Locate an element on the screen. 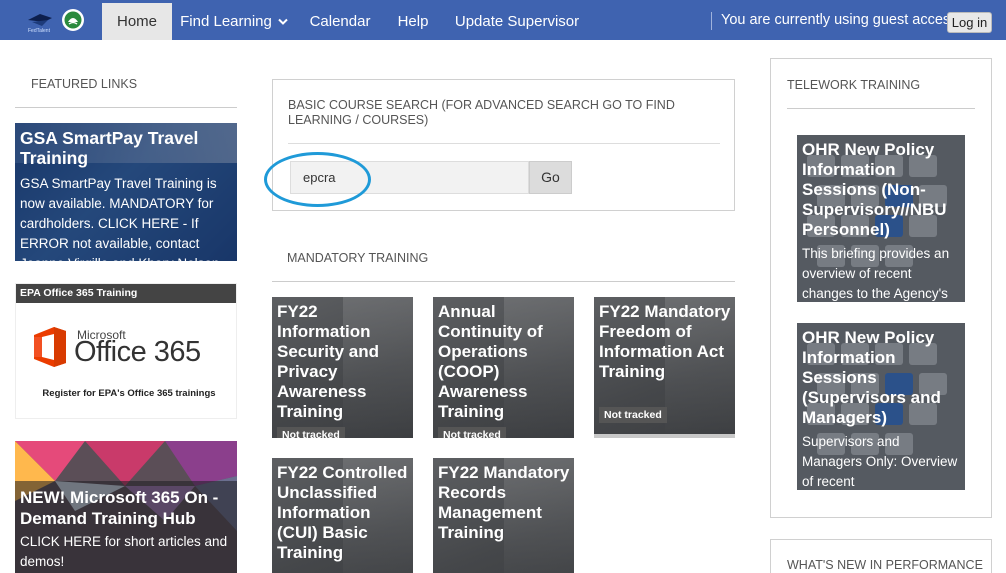 The image size is (1006, 573). nav-update-supervisor-label: Update Supervisor is located at coordinates (517, 21).